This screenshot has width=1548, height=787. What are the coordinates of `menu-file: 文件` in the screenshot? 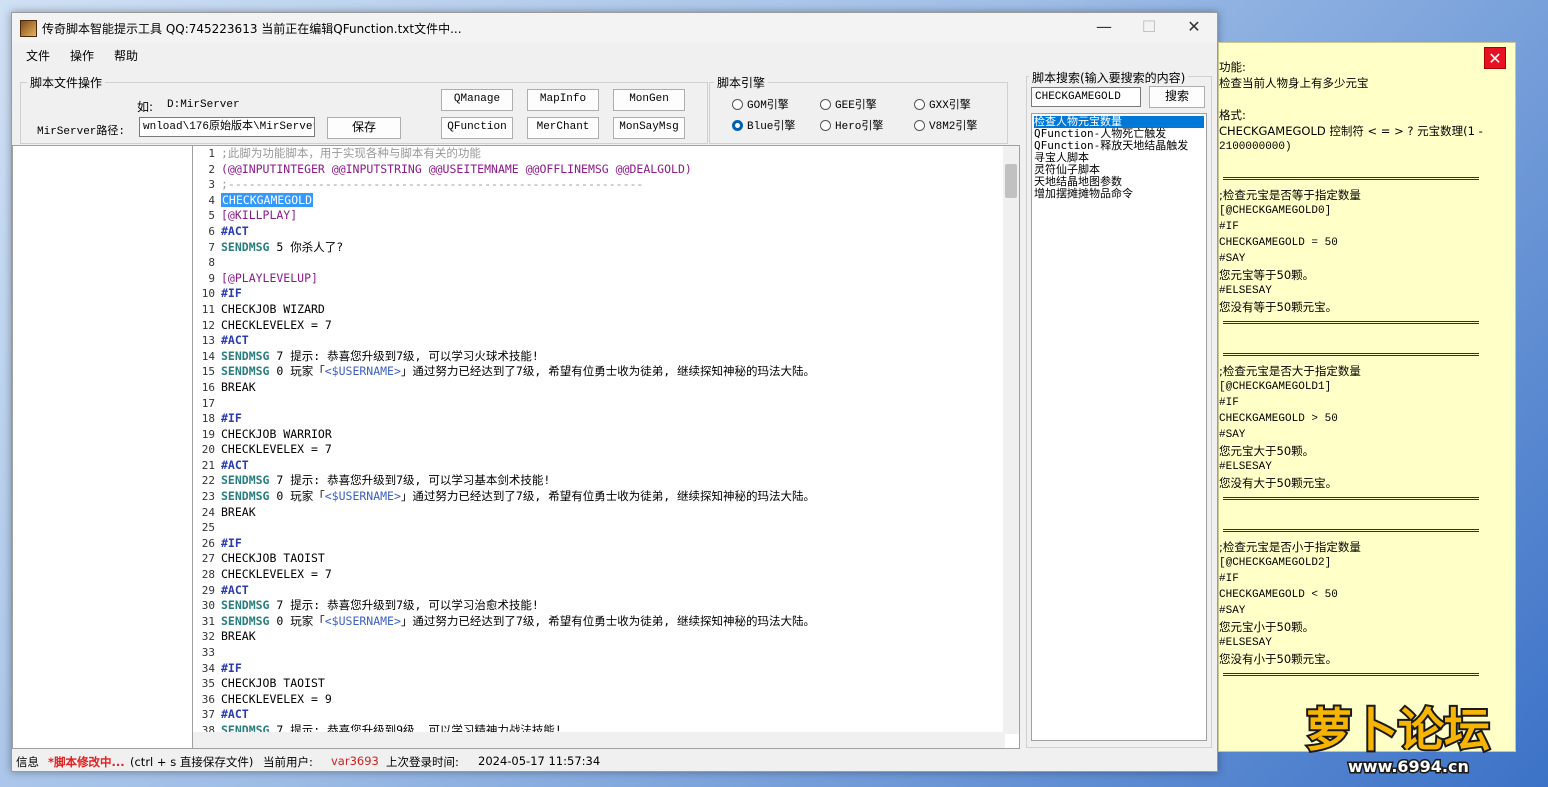 It's located at (38, 55).